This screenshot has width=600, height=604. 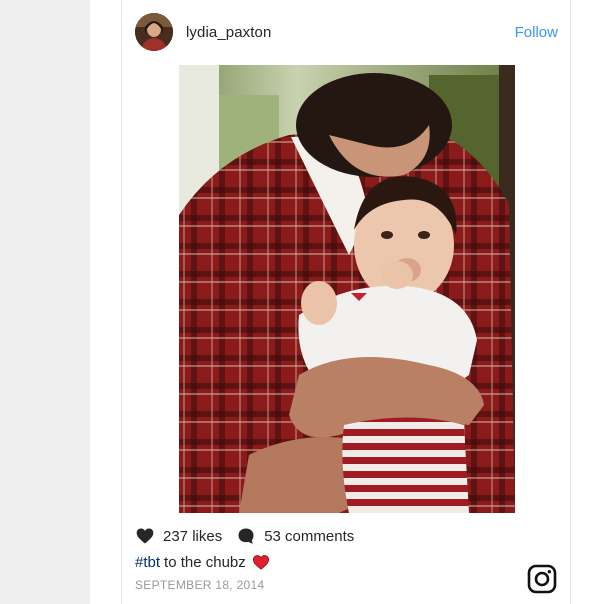 What do you see at coordinates (228, 32) in the screenshot?
I see `username-link: lydia_paxton` at bounding box center [228, 32].